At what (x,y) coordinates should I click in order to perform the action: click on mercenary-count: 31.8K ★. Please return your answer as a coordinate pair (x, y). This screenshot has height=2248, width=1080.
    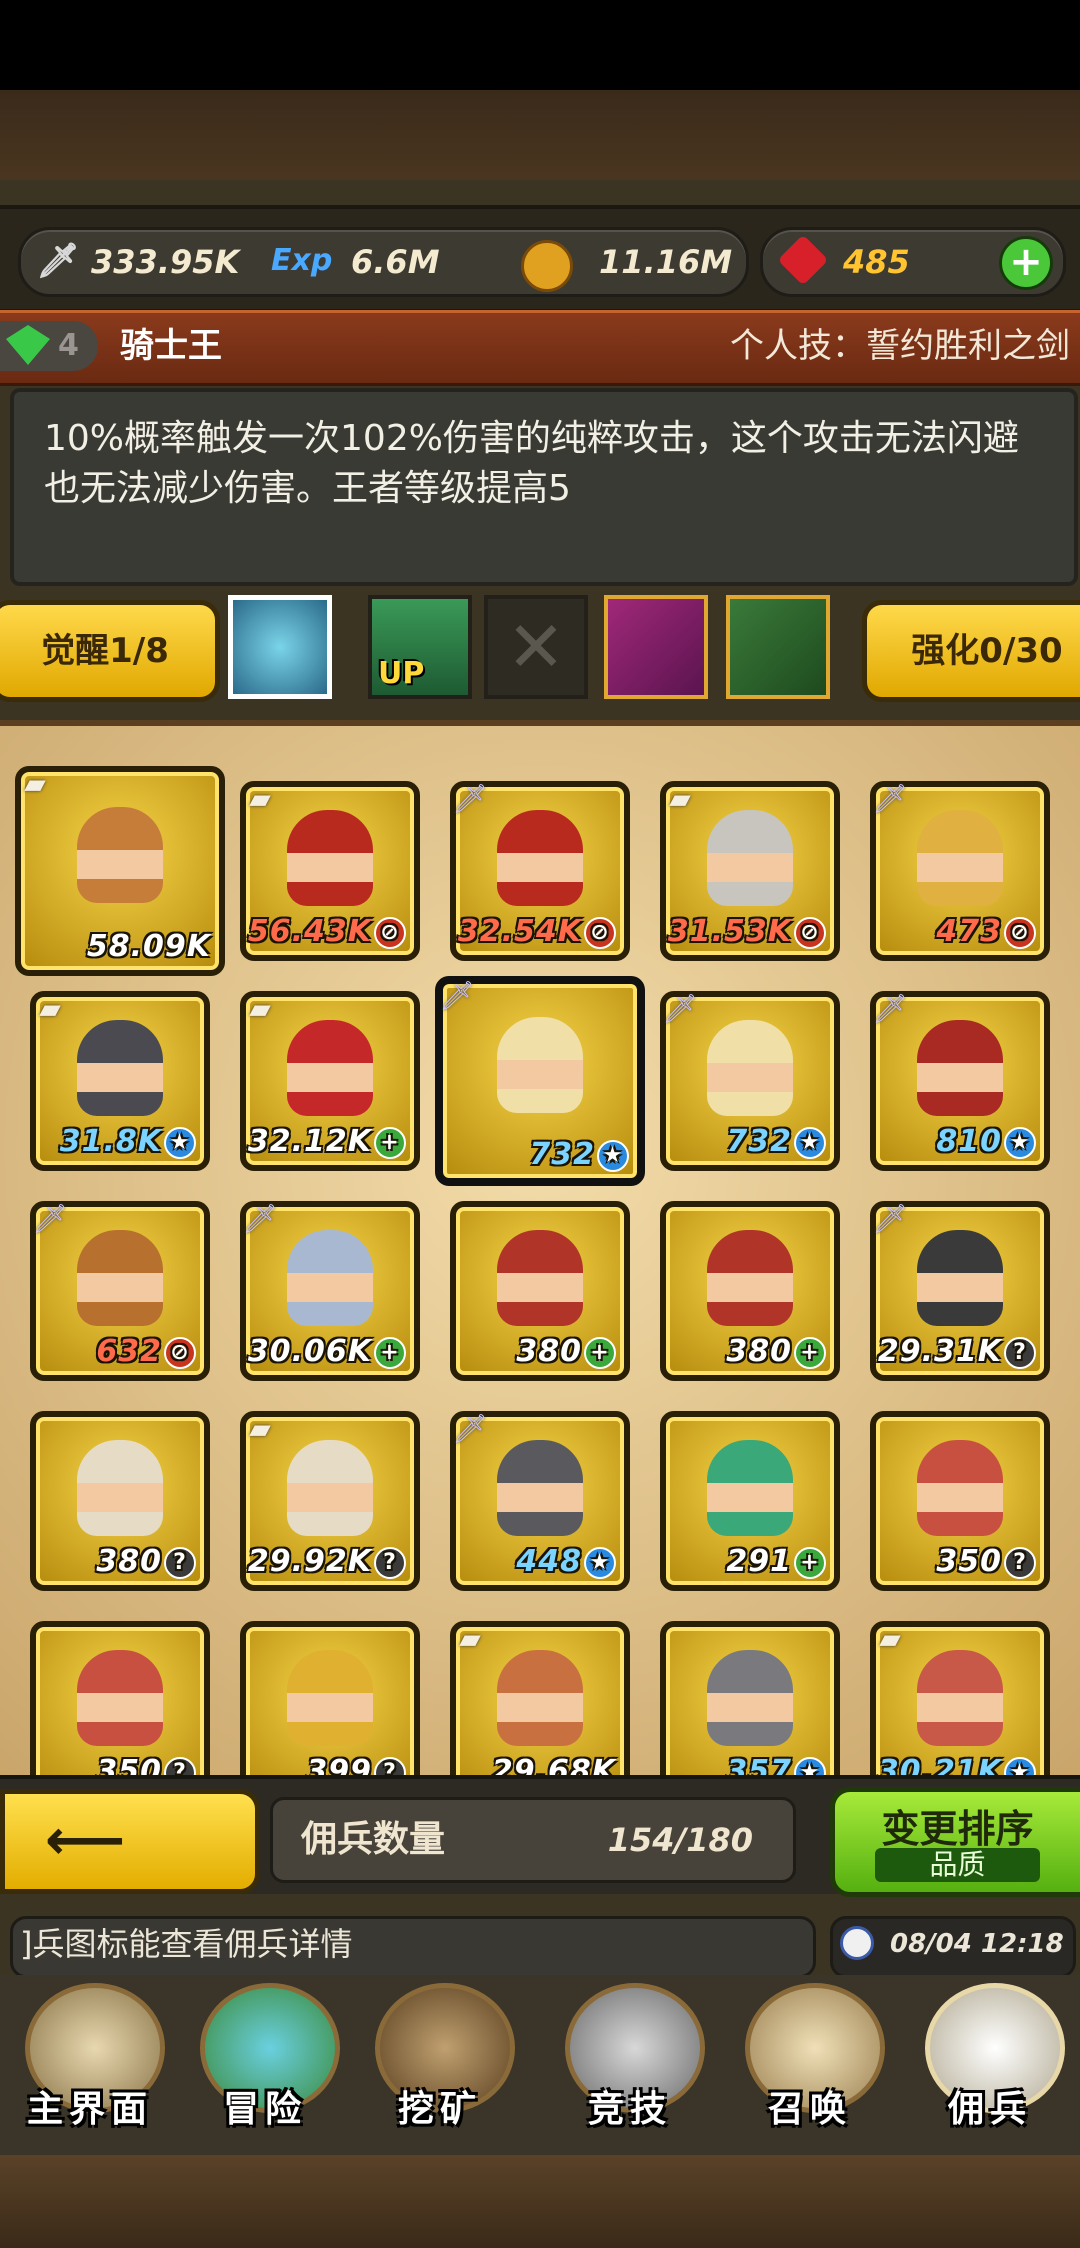
    Looking at the image, I should click on (116, 1141).